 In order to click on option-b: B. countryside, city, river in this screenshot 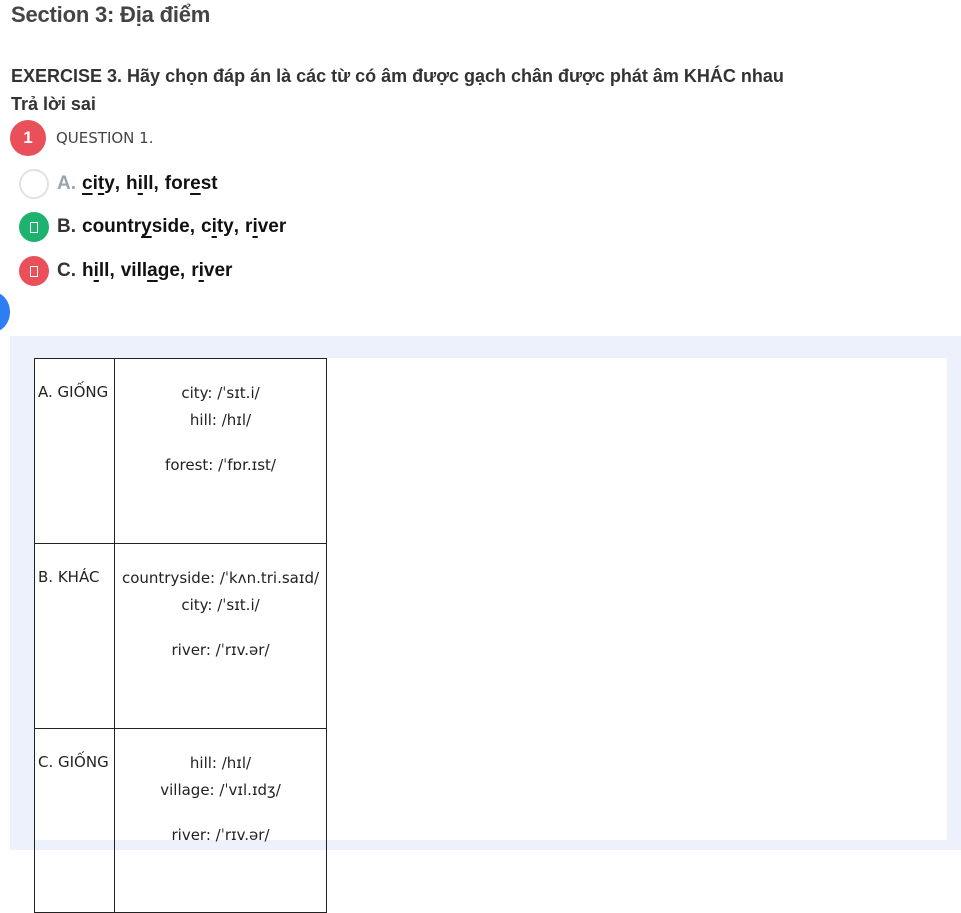, I will do `click(152, 227)`.